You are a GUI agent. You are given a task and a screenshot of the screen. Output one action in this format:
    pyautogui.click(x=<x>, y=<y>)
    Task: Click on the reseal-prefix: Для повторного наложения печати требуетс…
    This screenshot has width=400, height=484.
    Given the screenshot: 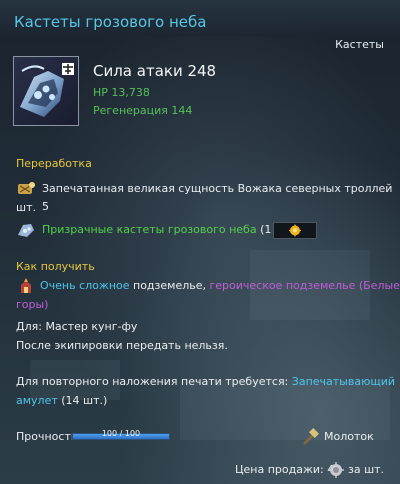 What is the action you would take?
    pyautogui.click(x=152, y=381)
    